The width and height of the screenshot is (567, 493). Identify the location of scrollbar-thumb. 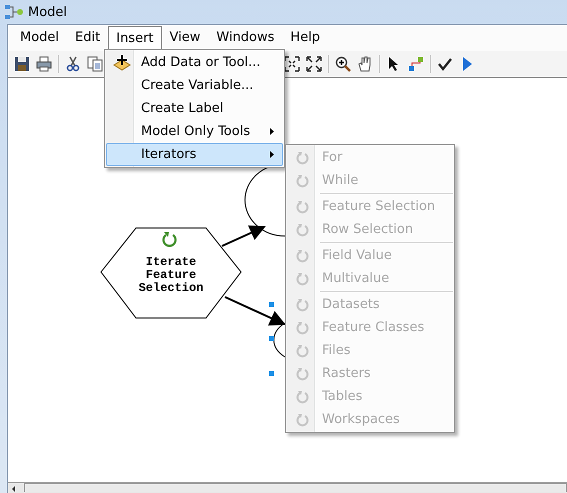
(295, 487).